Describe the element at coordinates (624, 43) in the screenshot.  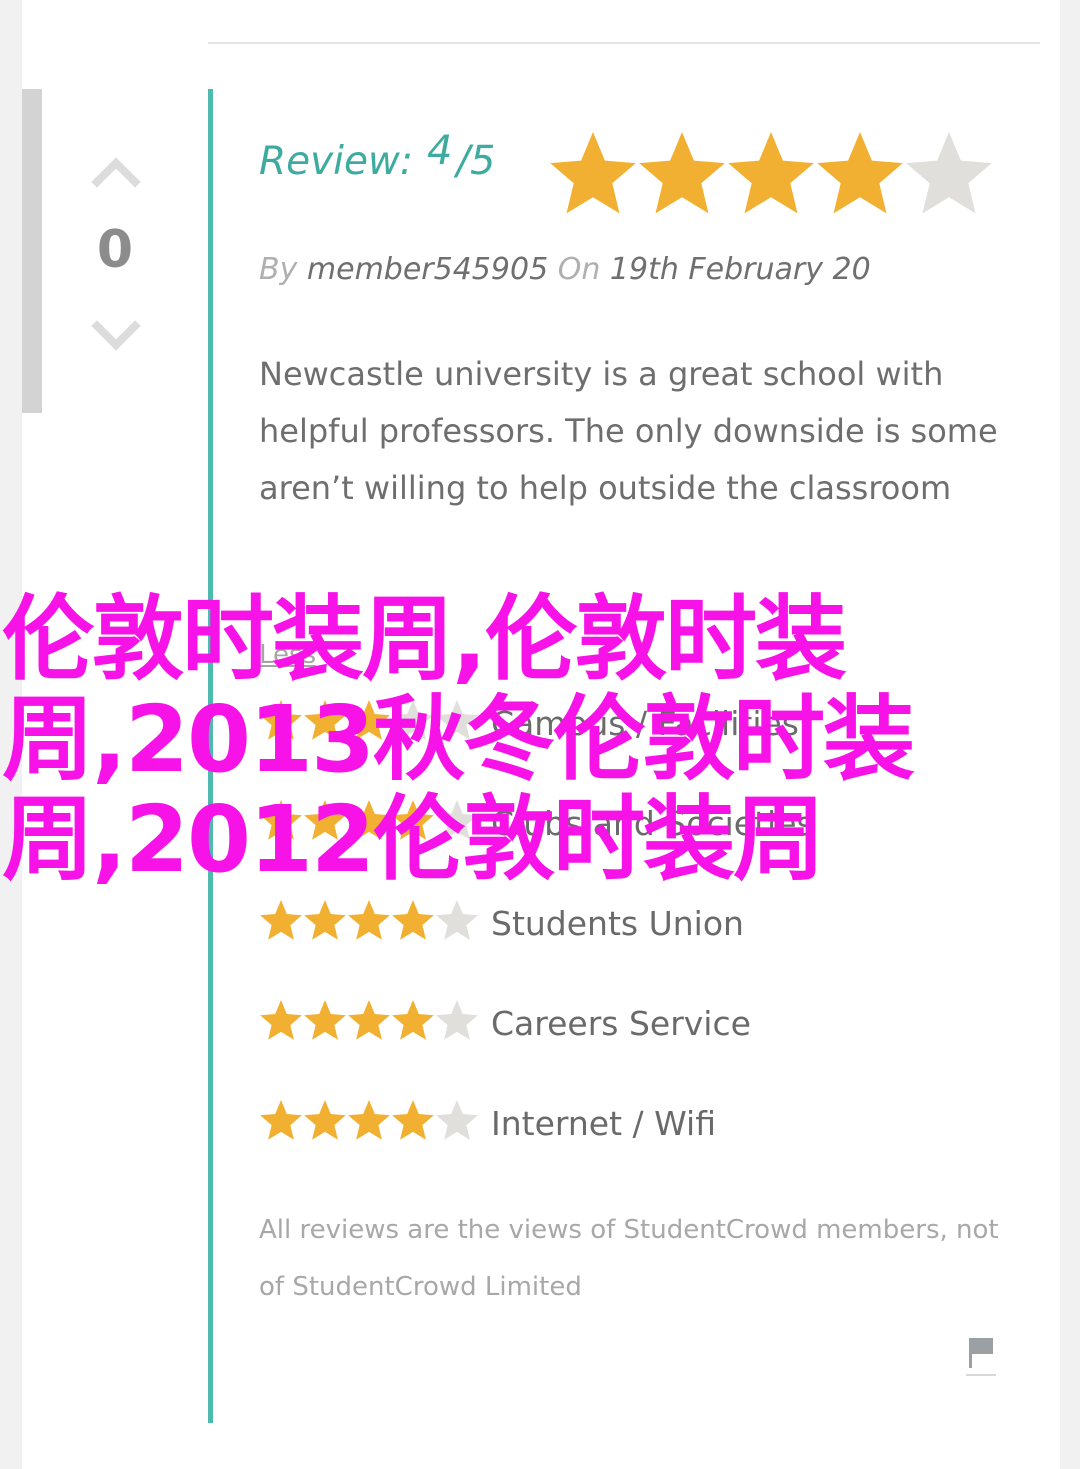
I see `divider` at that location.